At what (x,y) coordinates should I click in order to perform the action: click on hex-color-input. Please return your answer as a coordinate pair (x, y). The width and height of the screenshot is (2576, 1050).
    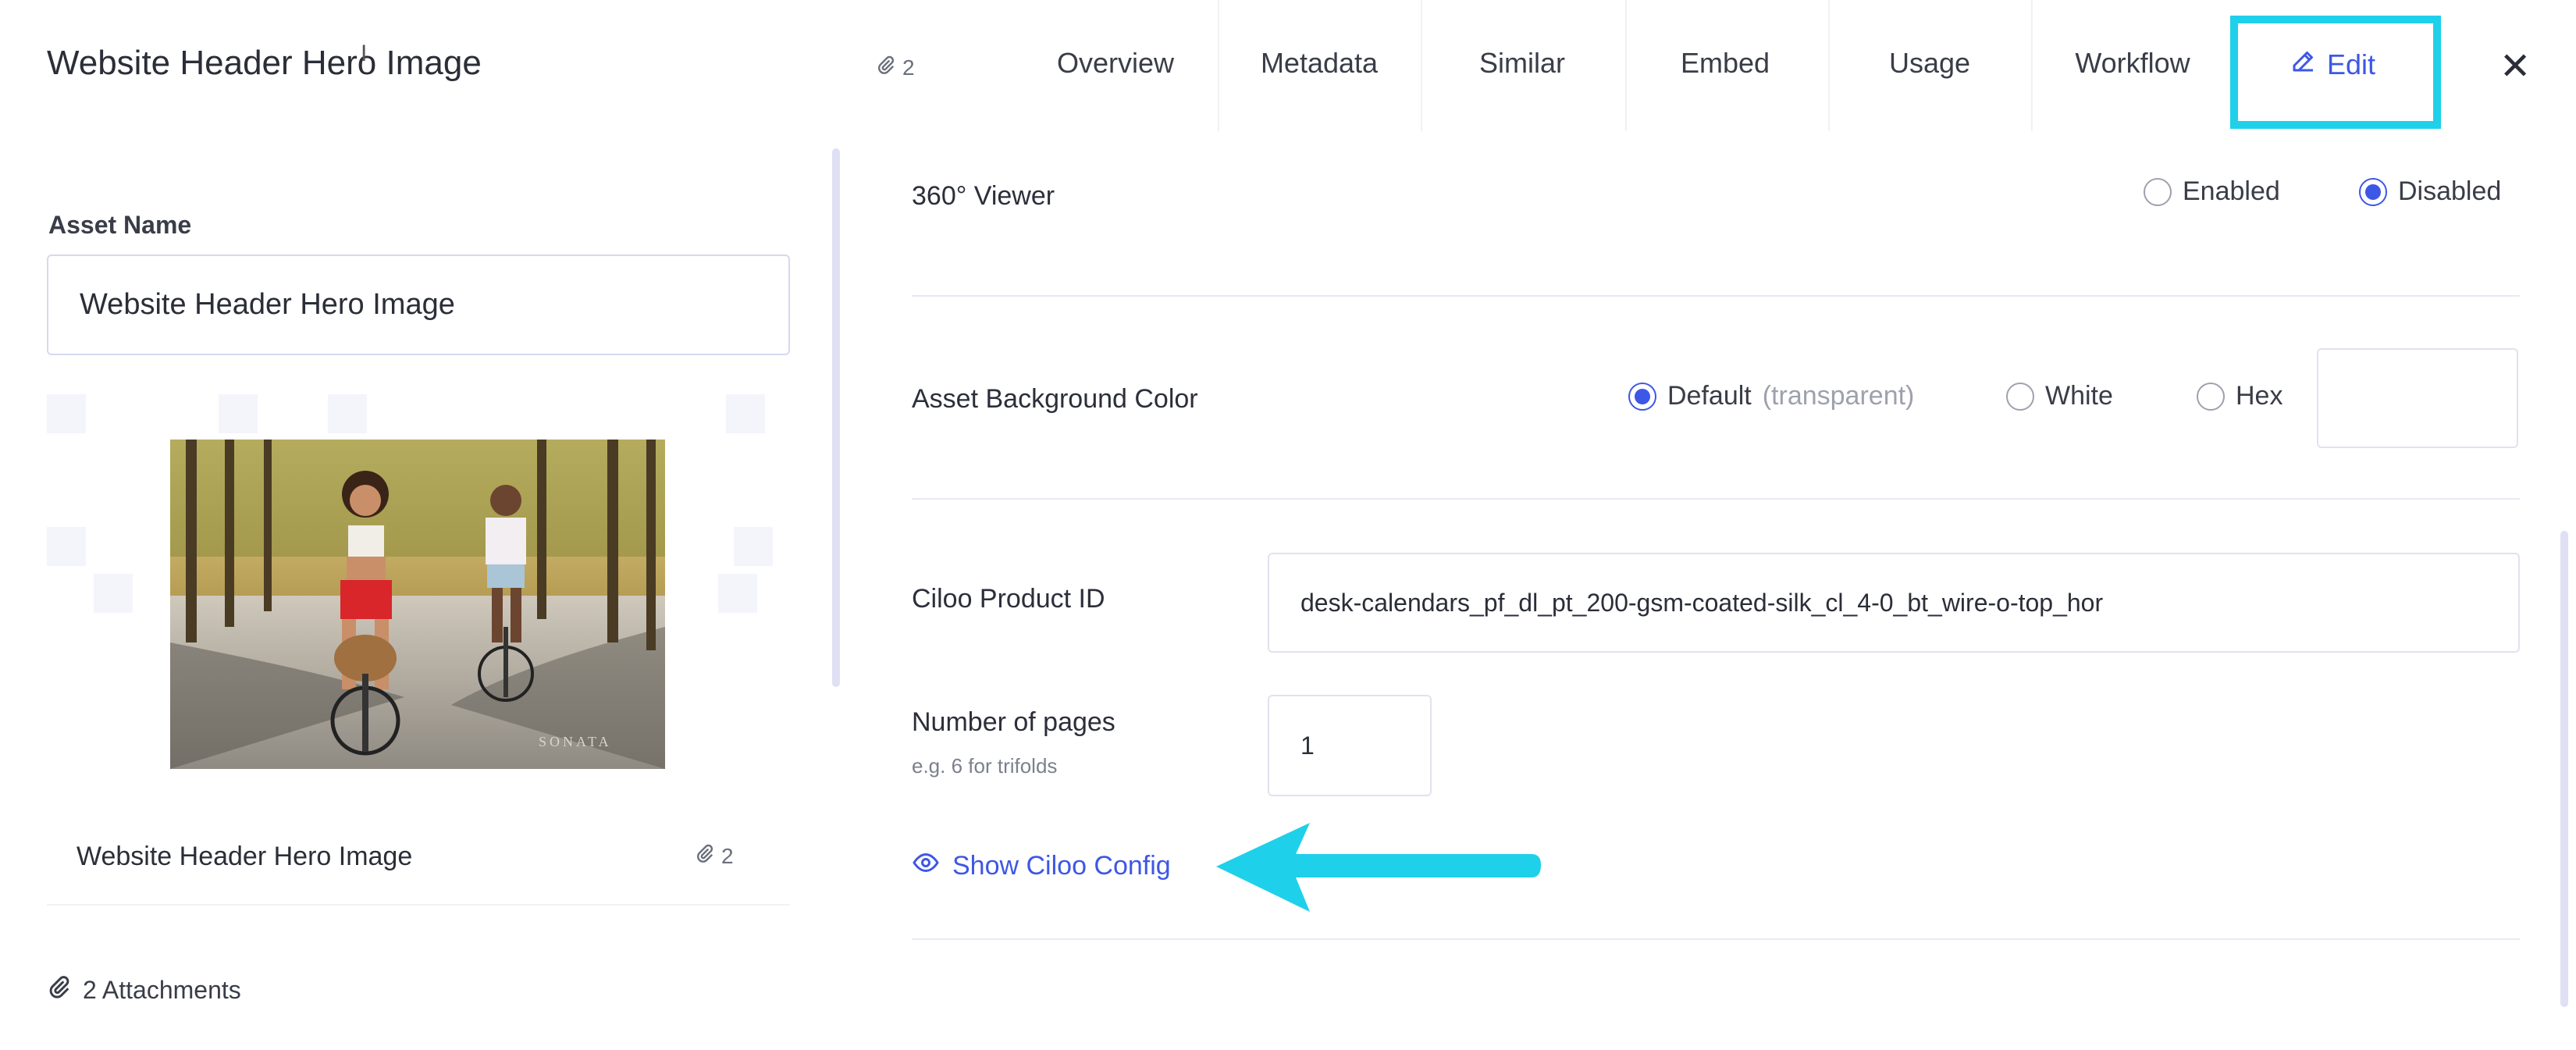
    Looking at the image, I should click on (2417, 398).